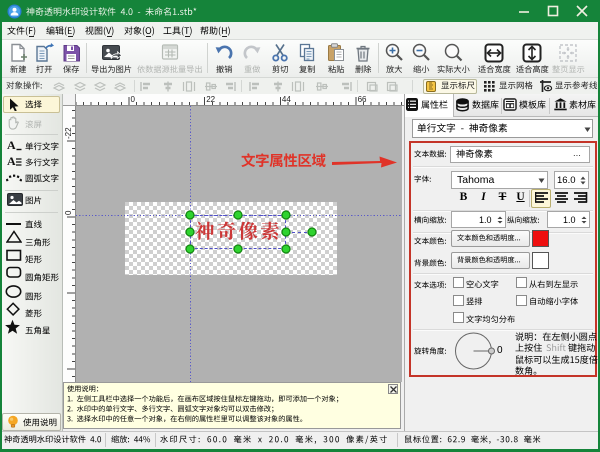  Describe the element at coordinates (68, 133) in the screenshot. I see `svg-text: -22` at that location.